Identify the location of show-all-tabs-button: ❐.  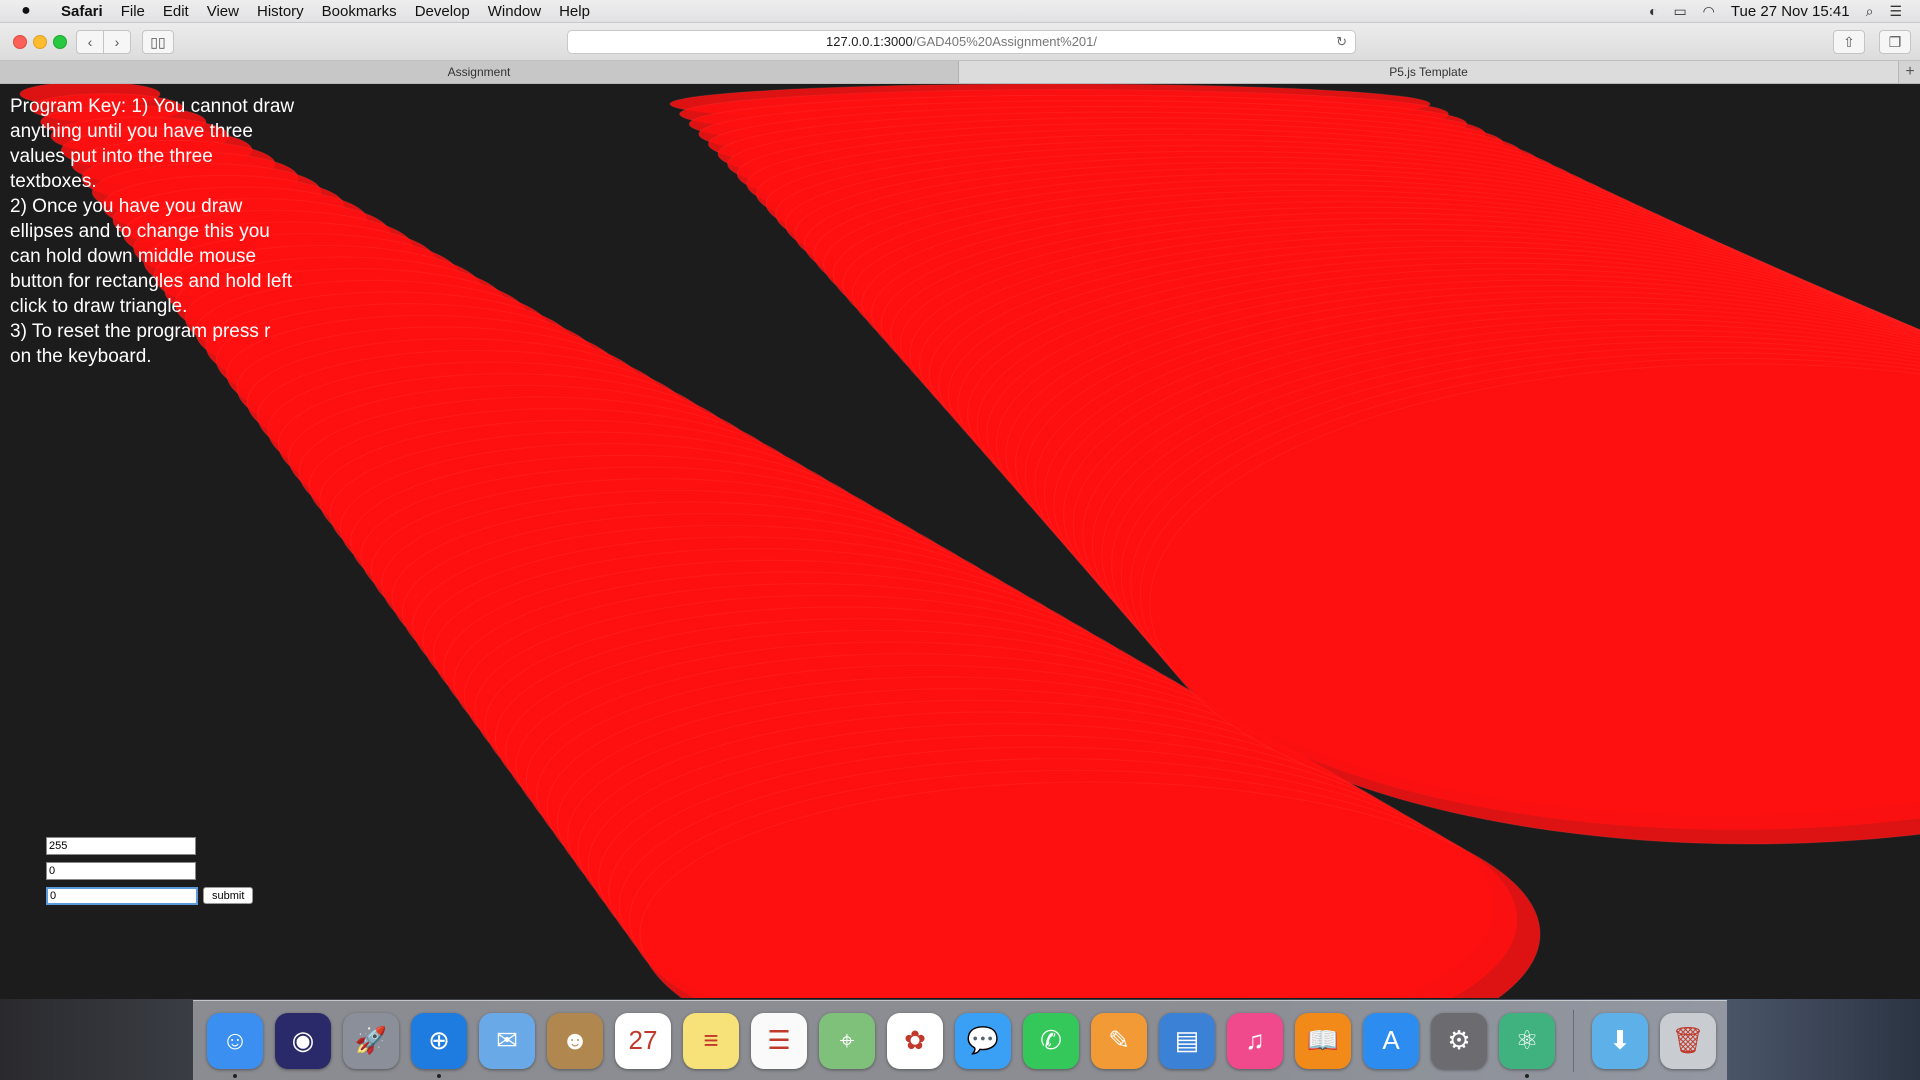
(1895, 42).